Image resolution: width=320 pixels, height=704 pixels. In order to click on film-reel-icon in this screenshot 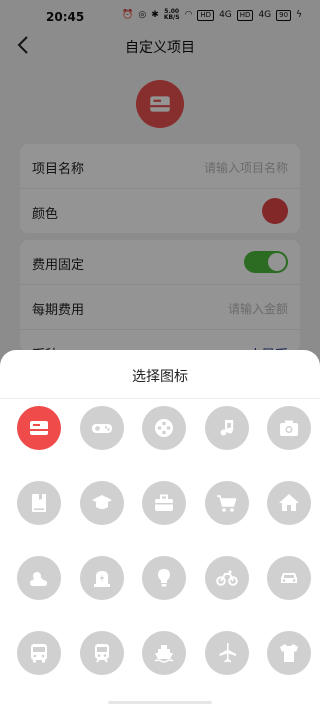, I will do `click(164, 428)`.